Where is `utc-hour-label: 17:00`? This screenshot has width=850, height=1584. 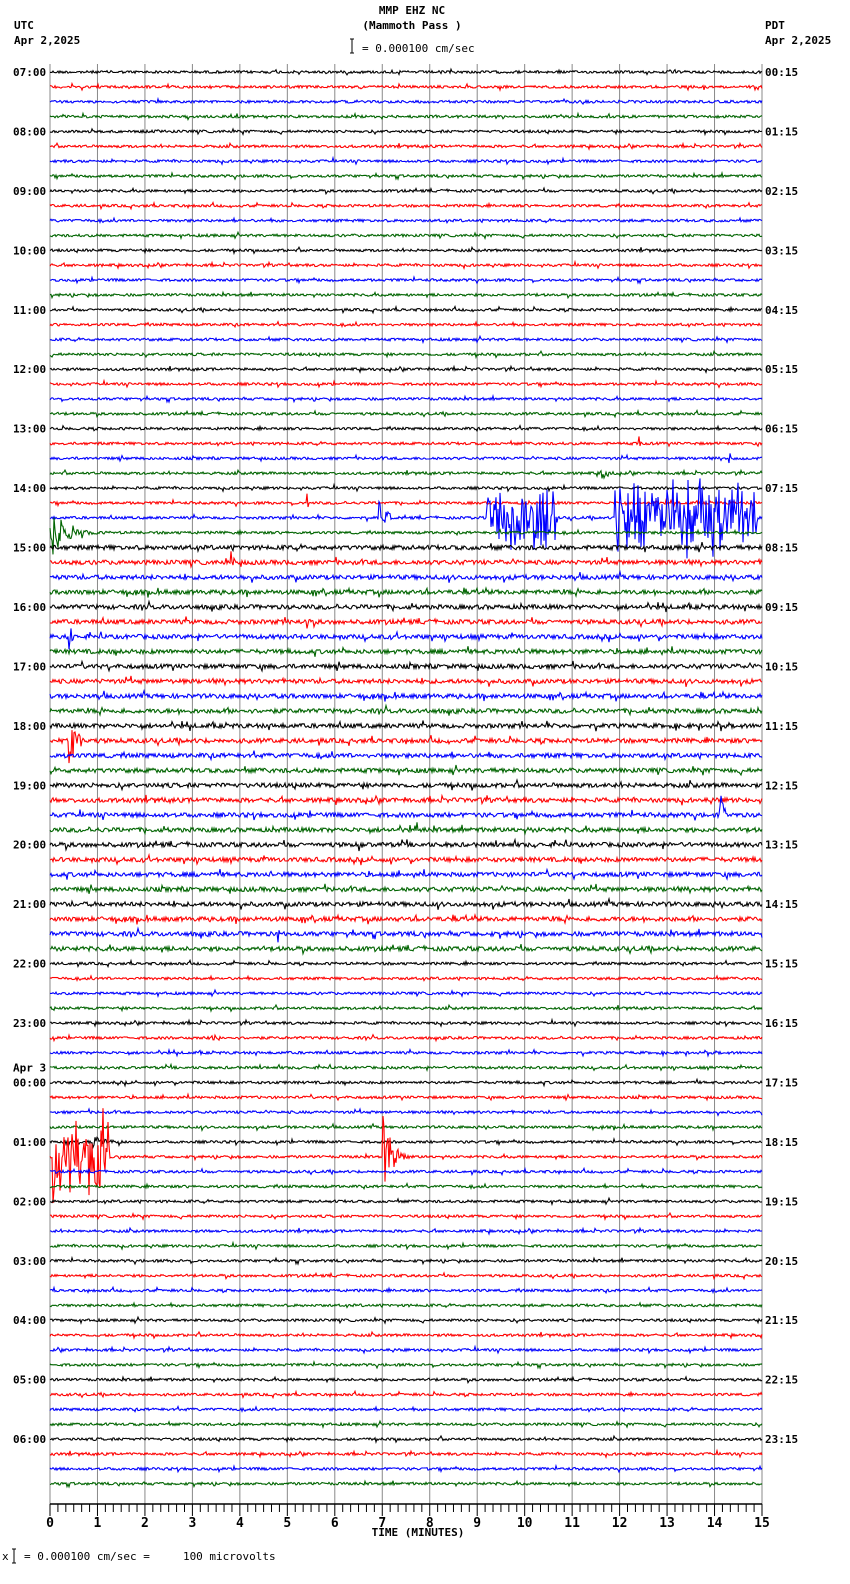
utc-hour-label: 17:00 is located at coordinates (29, 666).